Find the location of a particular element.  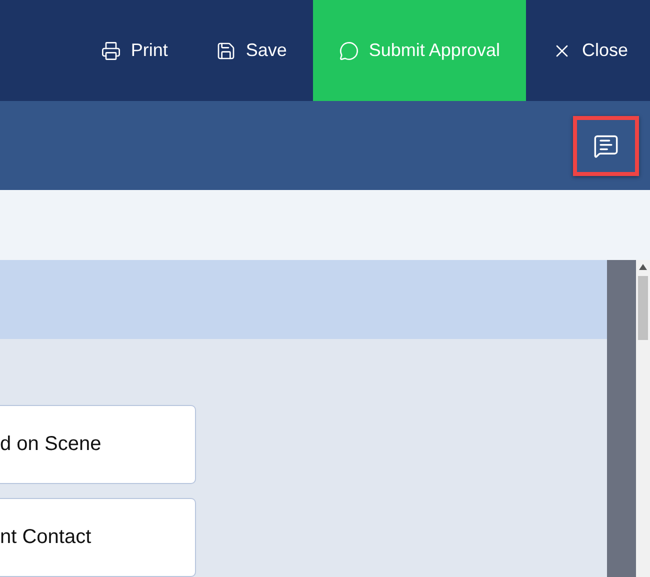

scroll-thumb is located at coordinates (643, 308).